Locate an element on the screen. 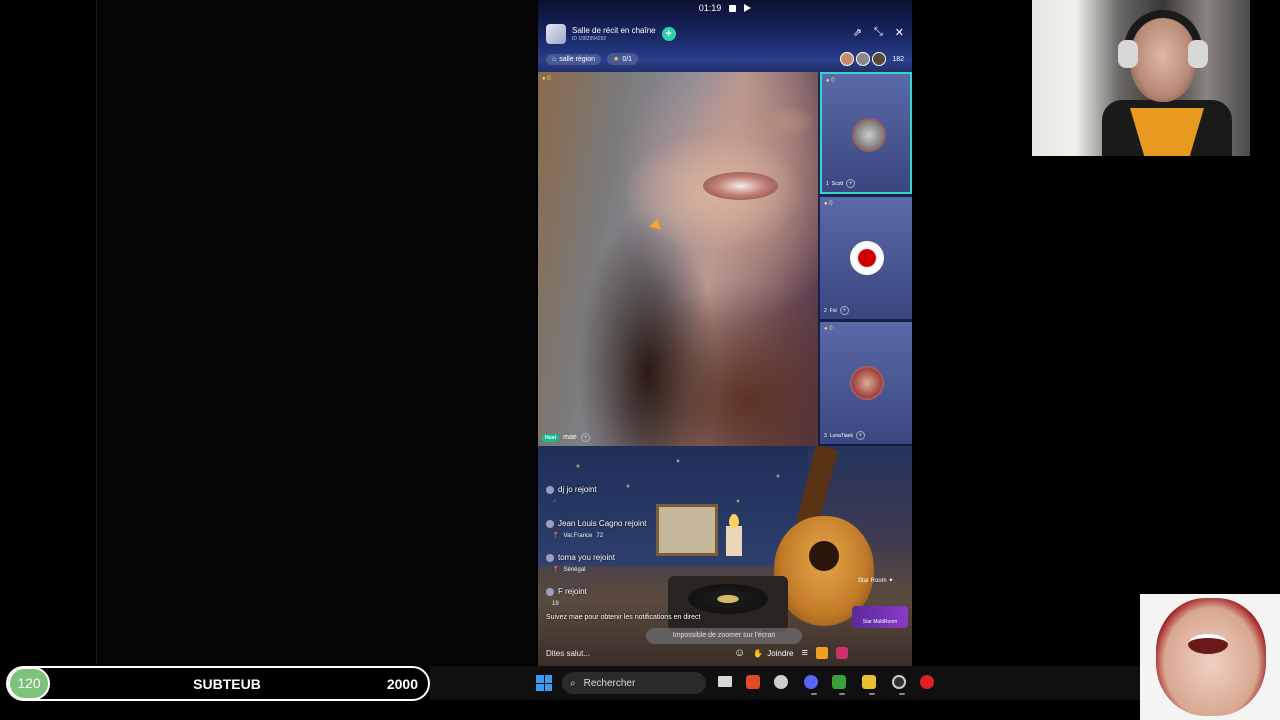  seat-3: ● 0 3 LunaTiaek + is located at coordinates (866, 383).